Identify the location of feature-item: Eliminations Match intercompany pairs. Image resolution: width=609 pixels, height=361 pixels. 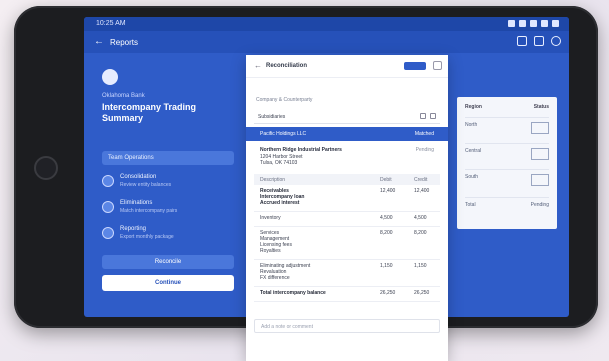
(167, 207).